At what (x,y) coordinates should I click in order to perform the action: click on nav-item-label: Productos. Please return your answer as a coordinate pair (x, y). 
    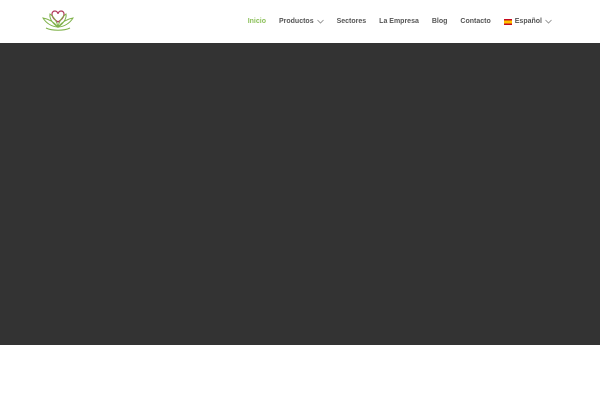
    Looking at the image, I should click on (296, 21).